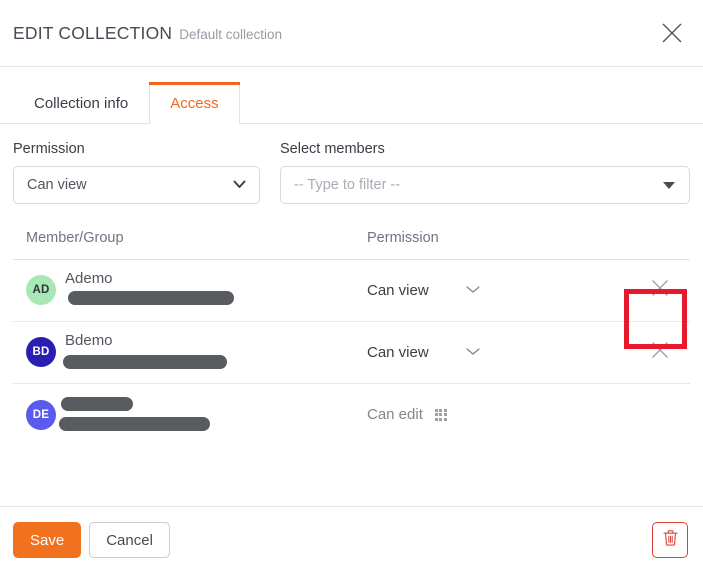 Image resolution: width=703 pixels, height=573 pixels. I want to click on avatar: AD, so click(41, 290).